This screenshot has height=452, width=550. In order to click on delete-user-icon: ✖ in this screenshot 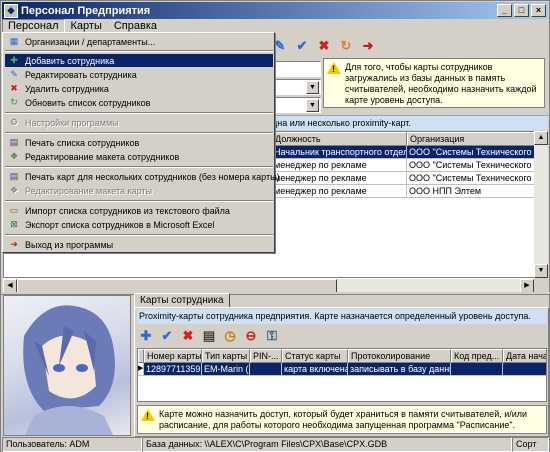, I will do `click(14, 88)`.